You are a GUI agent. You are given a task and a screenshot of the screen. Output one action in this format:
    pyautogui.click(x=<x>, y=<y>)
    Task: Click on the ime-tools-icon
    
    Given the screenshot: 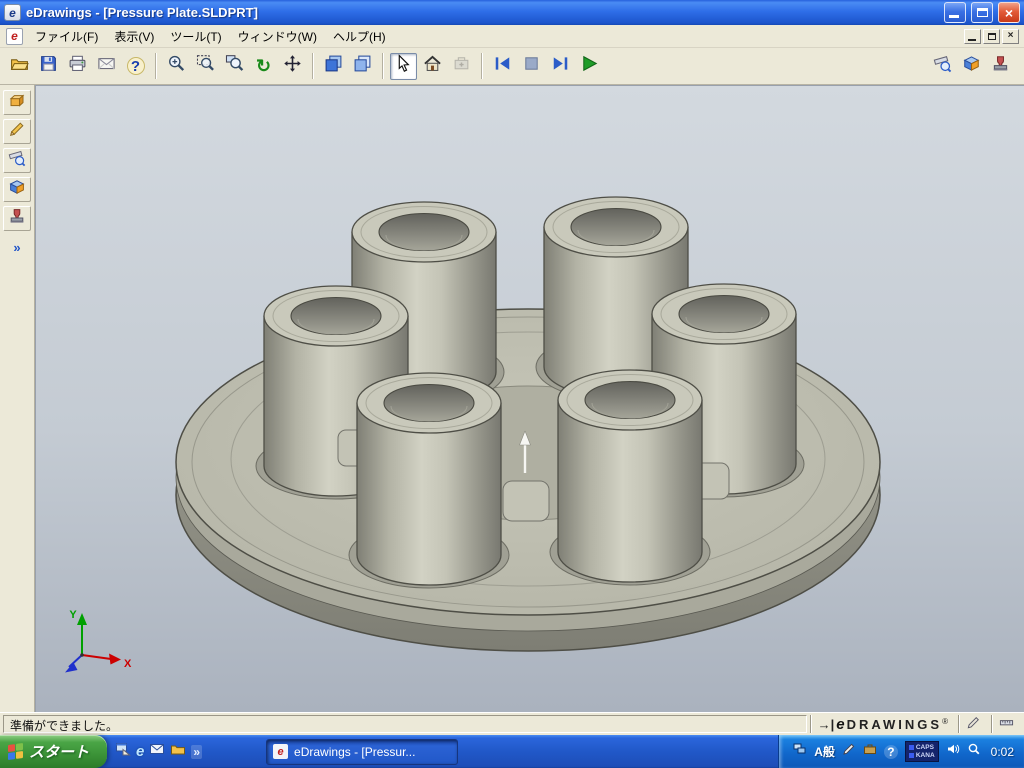 What is the action you would take?
    pyautogui.click(x=870, y=751)
    